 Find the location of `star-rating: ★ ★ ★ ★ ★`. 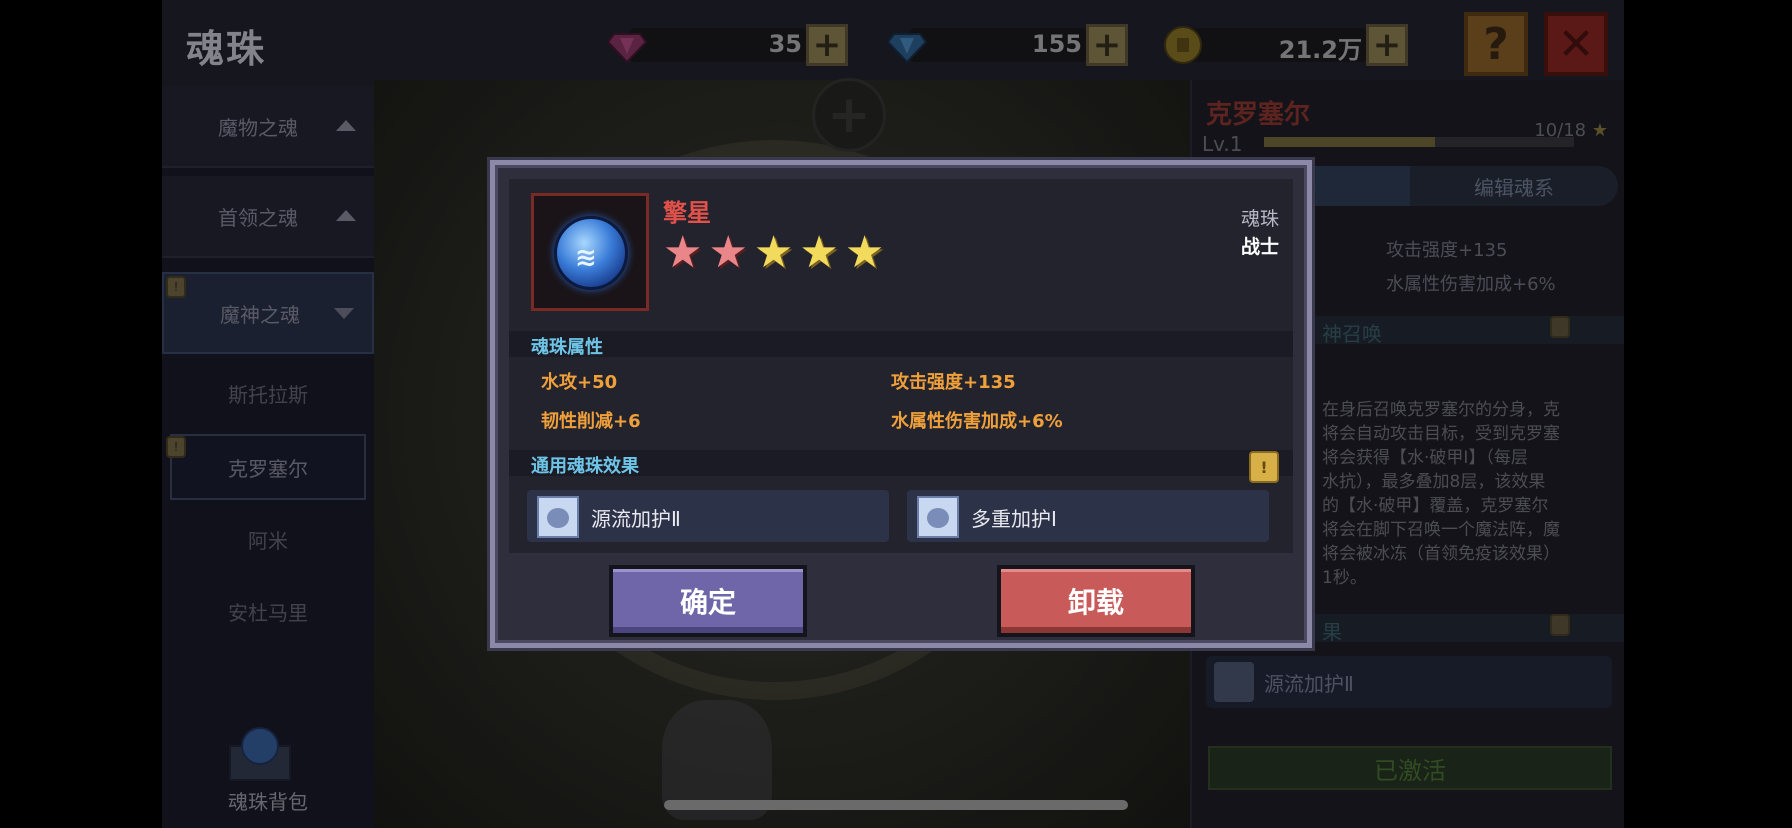

star-rating: ★ ★ ★ ★ ★ is located at coordinates (773, 253).